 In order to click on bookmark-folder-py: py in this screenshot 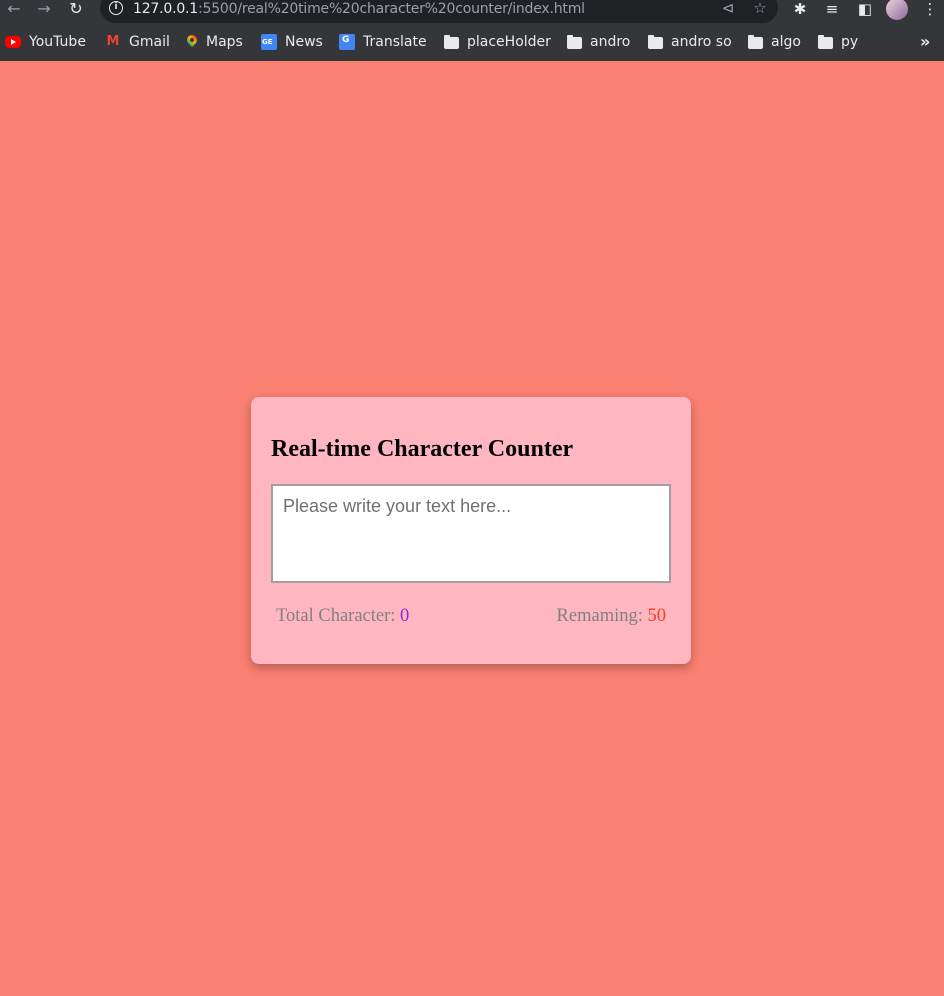, I will do `click(838, 42)`.